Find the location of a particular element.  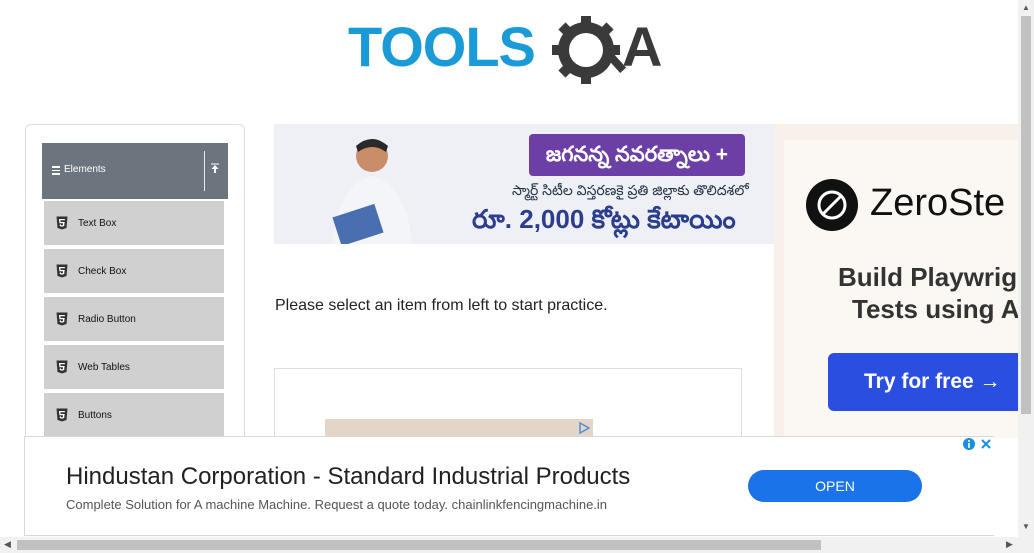

person-image is located at coordinates (372, 191).